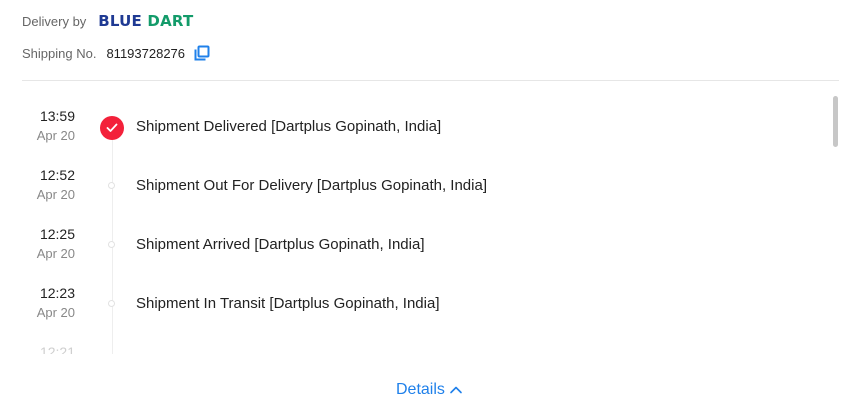 The width and height of the screenshot is (861, 419). Describe the element at coordinates (59, 53) in the screenshot. I see `shipping-label: Shipping No.` at that location.